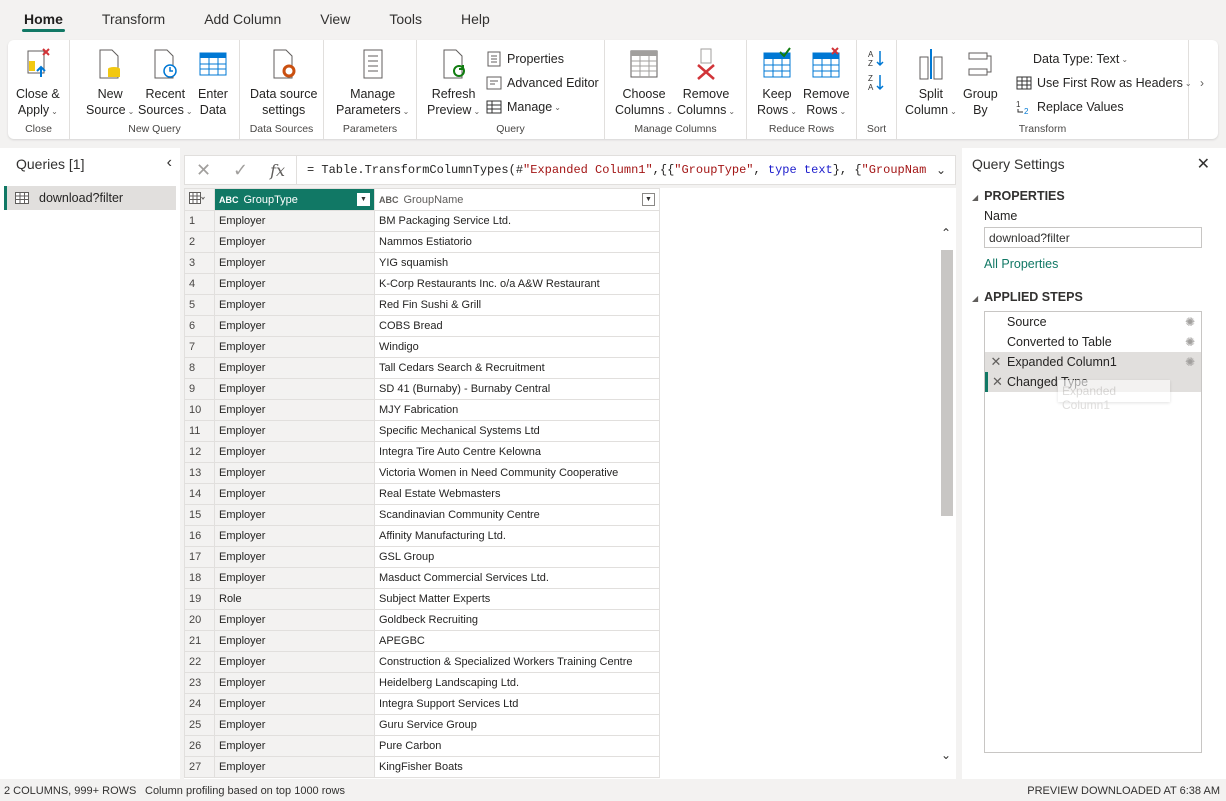 This screenshot has width=1226, height=801. What do you see at coordinates (199, 683) in the screenshot?
I see `row-number: 23` at bounding box center [199, 683].